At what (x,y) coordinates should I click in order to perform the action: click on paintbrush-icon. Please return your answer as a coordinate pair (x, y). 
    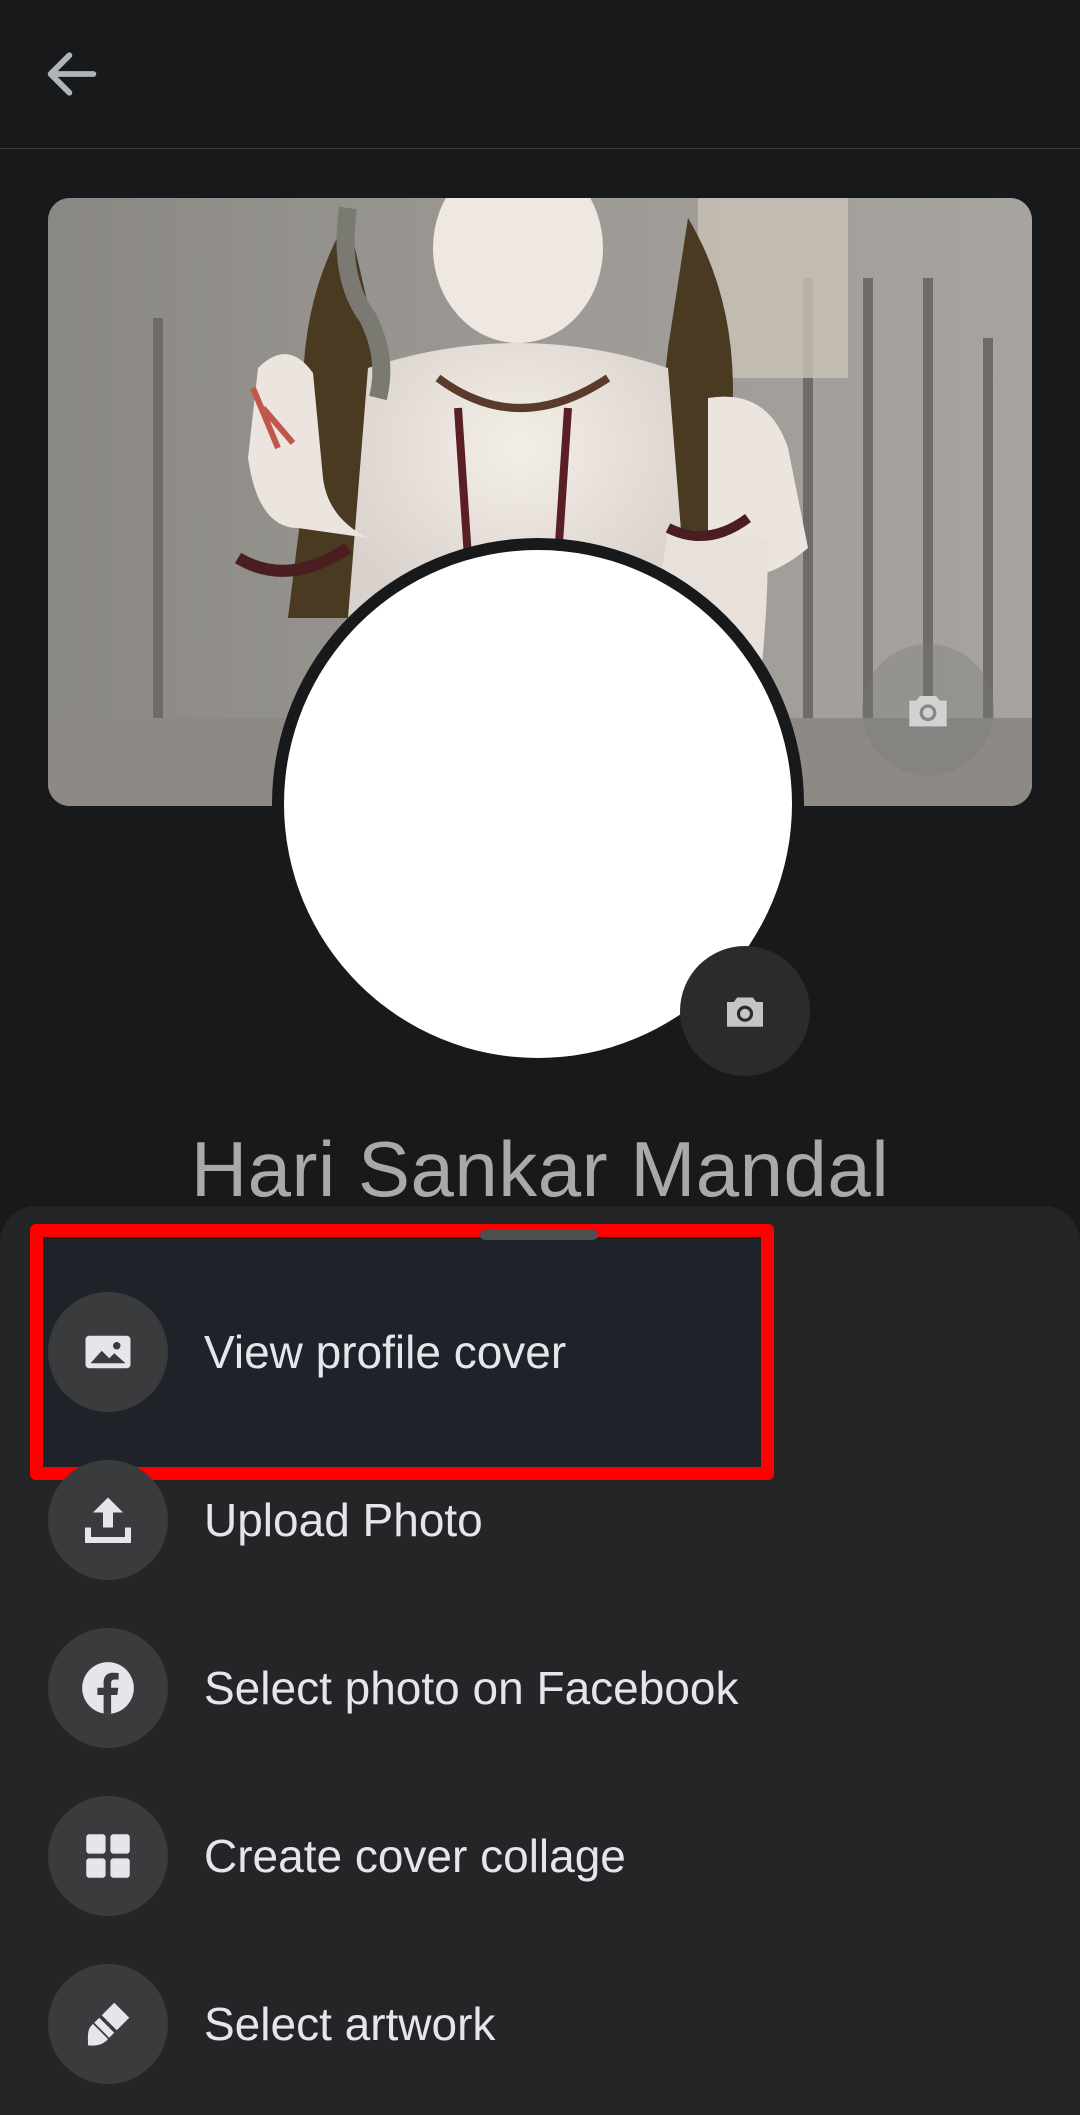
    Looking at the image, I should click on (108, 2024).